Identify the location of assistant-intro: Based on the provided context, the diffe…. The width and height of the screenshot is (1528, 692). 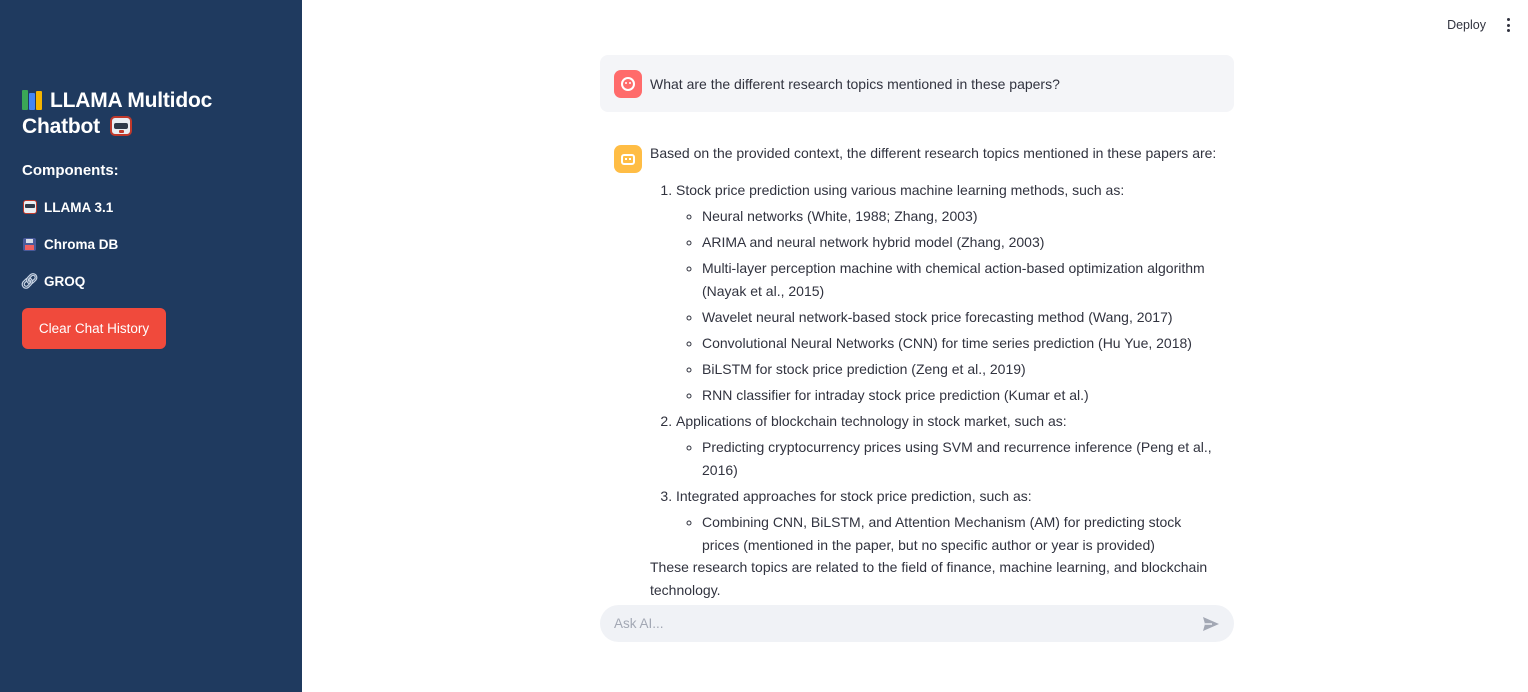
(933, 153).